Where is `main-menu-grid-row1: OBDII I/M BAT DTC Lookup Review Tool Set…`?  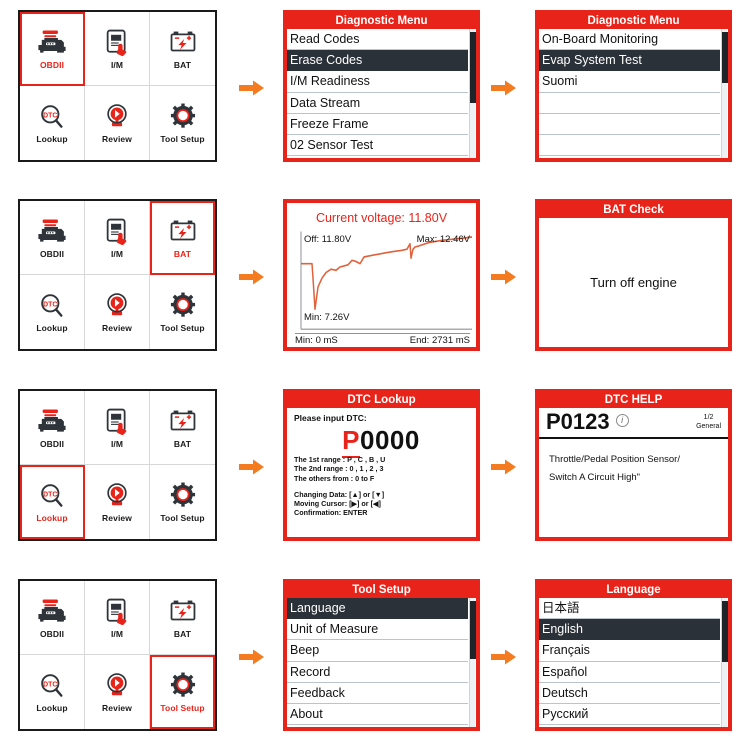 main-menu-grid-row1: OBDII I/M BAT DTC Lookup Review Tool Set… is located at coordinates (117, 275).